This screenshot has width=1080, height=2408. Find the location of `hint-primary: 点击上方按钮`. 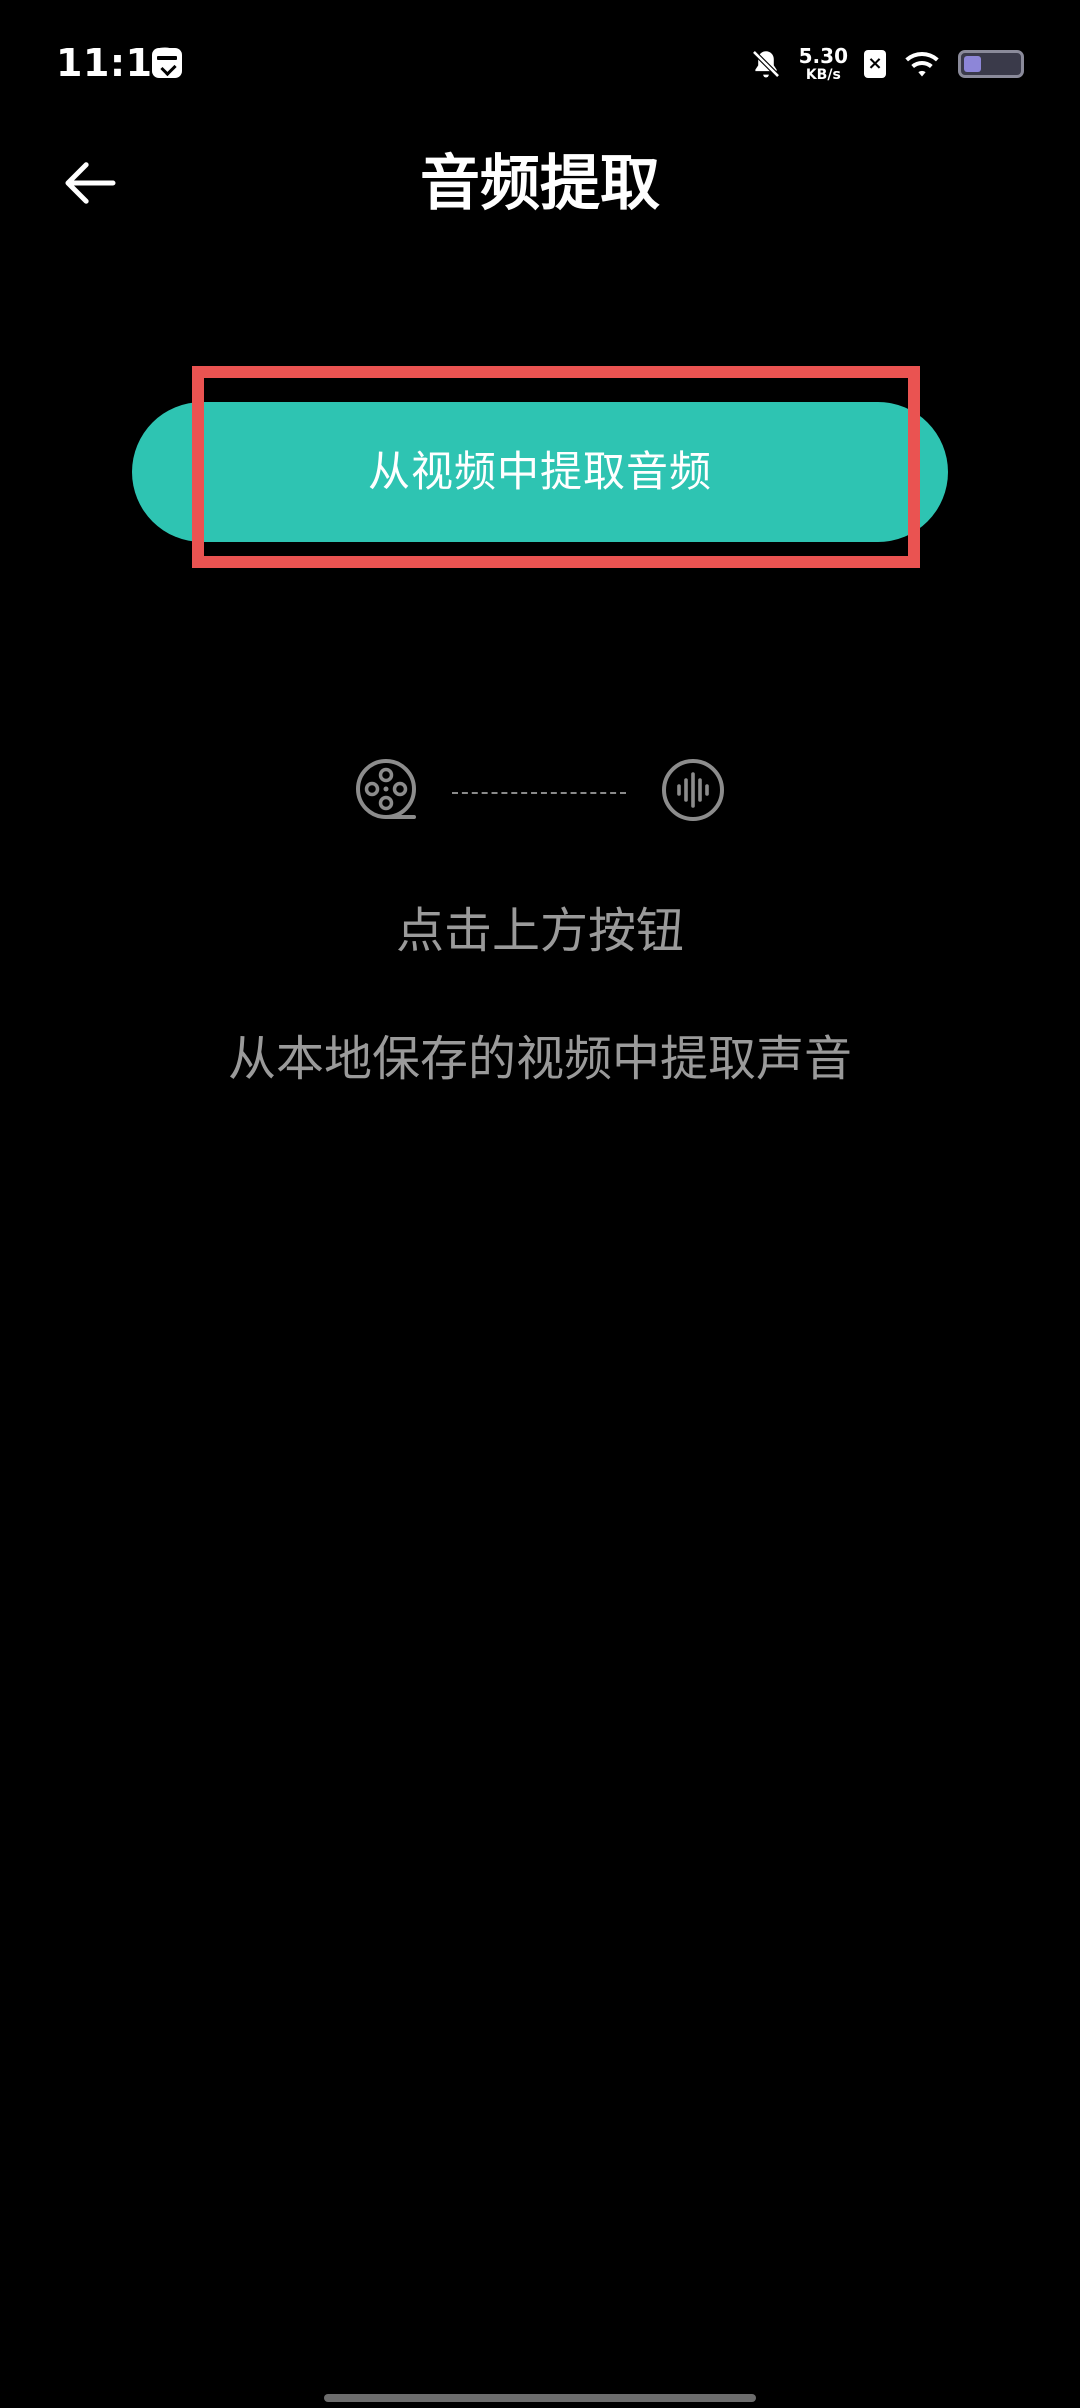

hint-primary: 点击上方按钮 is located at coordinates (539, 931).